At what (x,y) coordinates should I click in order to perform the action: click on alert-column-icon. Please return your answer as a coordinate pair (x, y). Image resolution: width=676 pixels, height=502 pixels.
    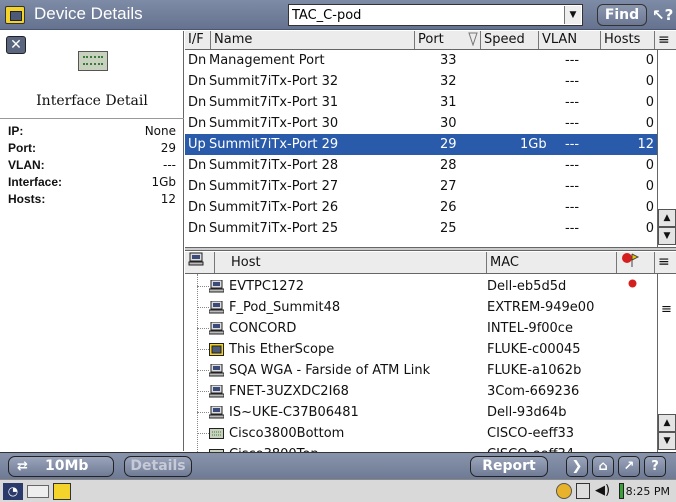
    Looking at the image, I should click on (636, 262).